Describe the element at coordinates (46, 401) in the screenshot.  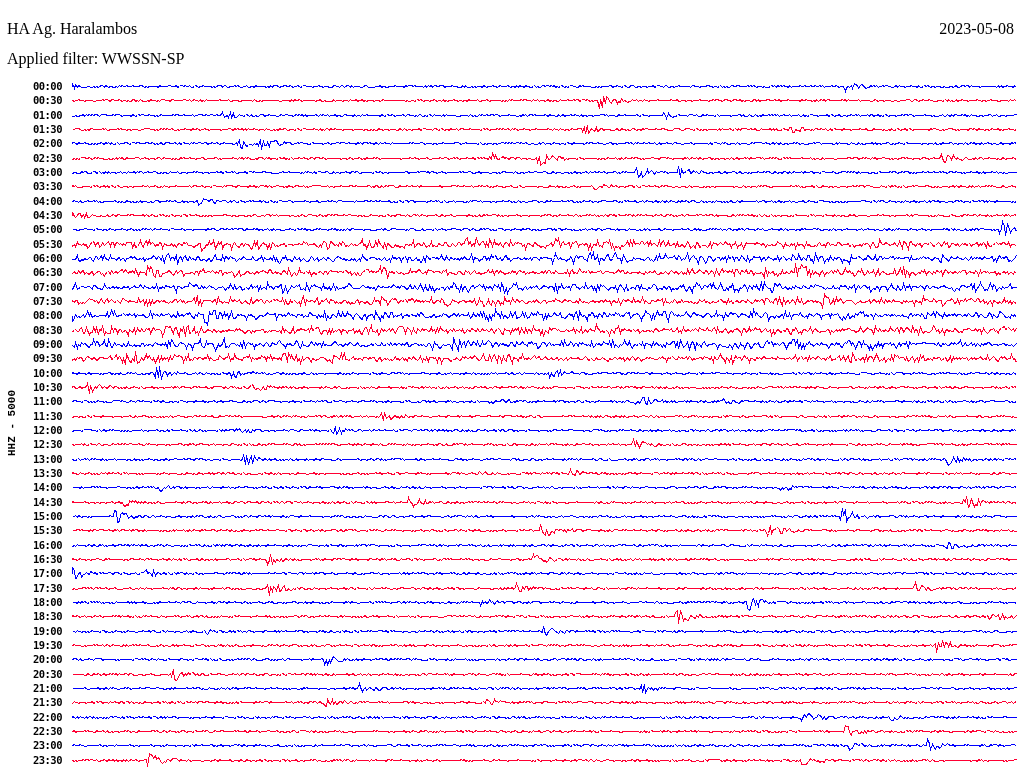
I see `time-label: 11:00` at that location.